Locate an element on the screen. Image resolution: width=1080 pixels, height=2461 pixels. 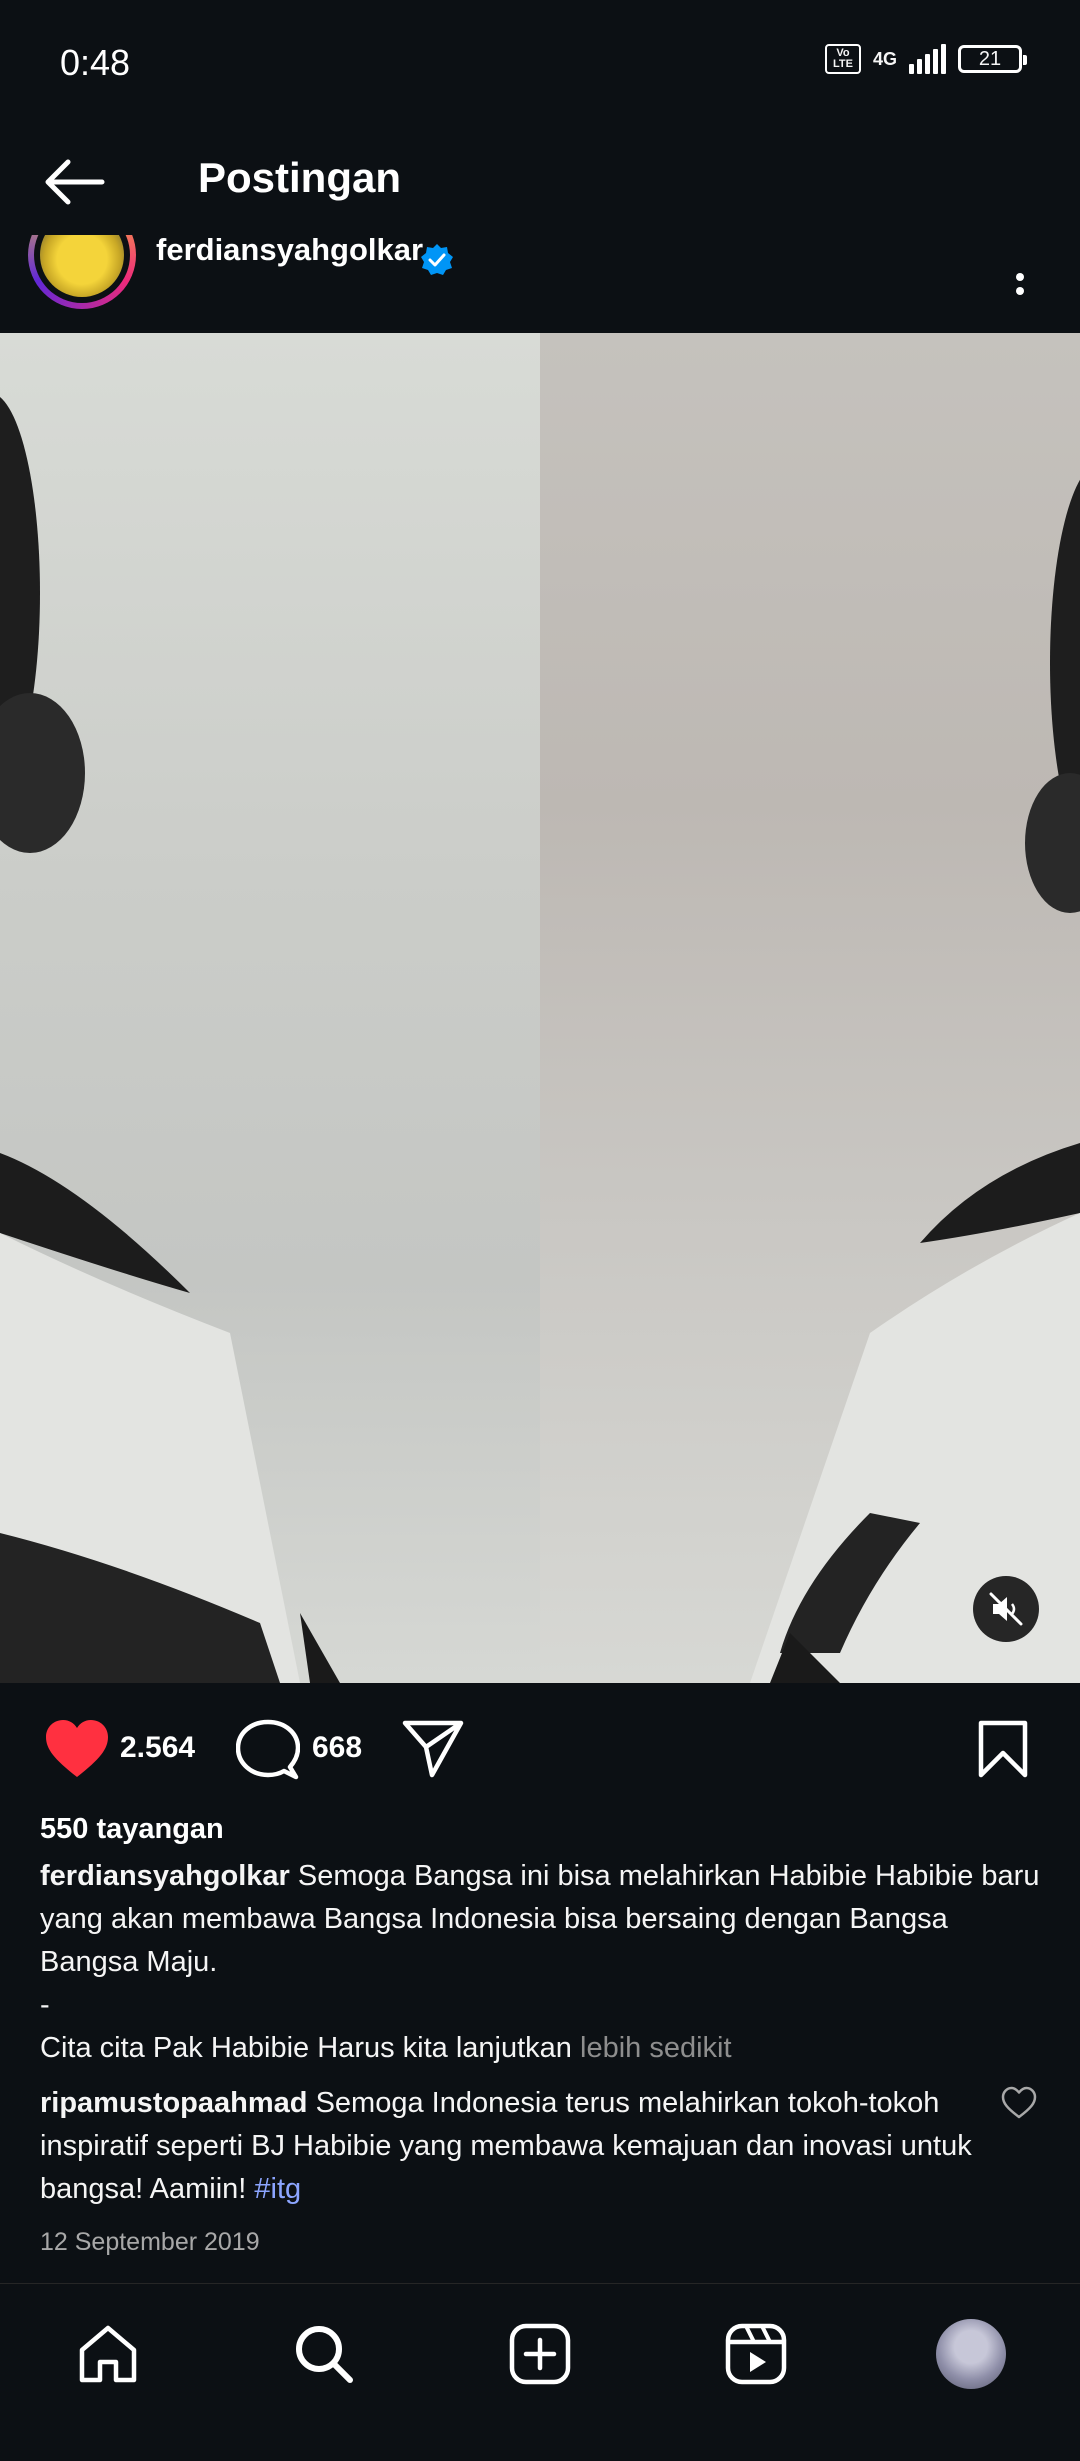
comment-like-button is located at coordinates (1019, 2103).